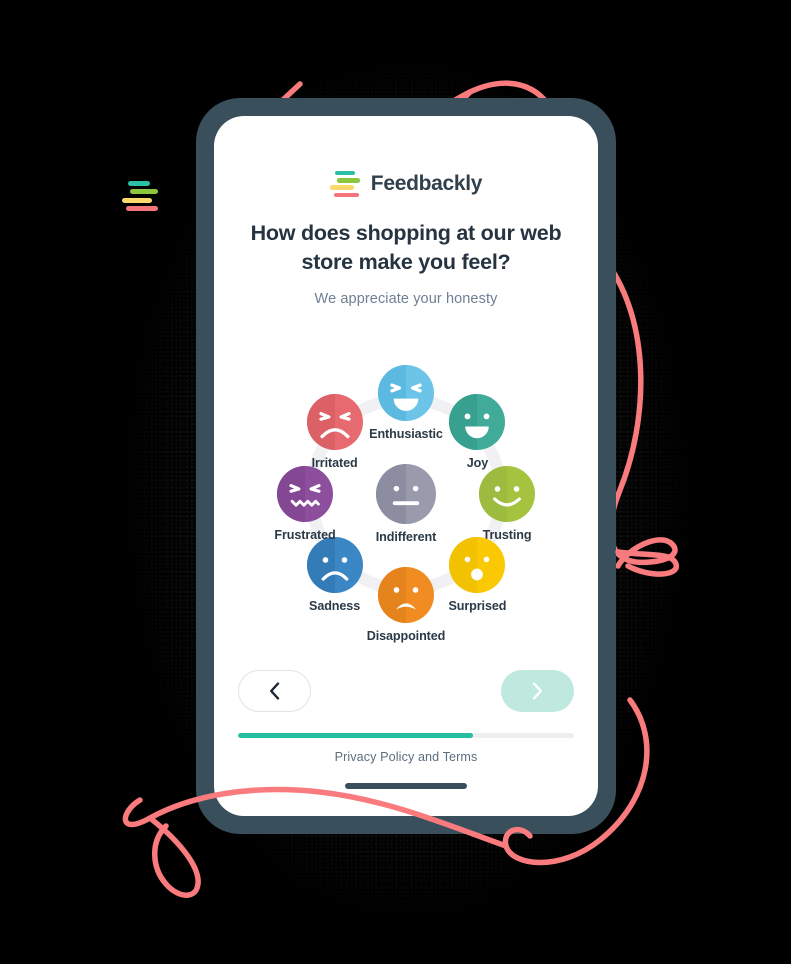 The height and width of the screenshot is (964, 791). I want to click on emoji-label-indifferent: Indifferent, so click(406, 536).